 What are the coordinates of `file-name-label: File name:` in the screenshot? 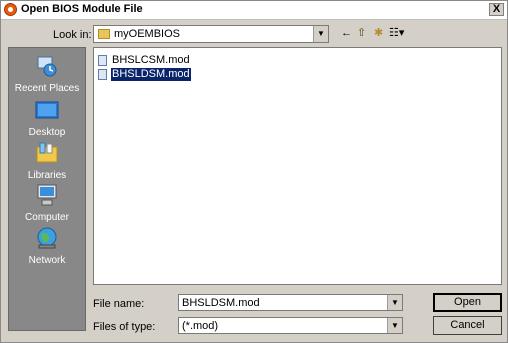 It's located at (119, 304).